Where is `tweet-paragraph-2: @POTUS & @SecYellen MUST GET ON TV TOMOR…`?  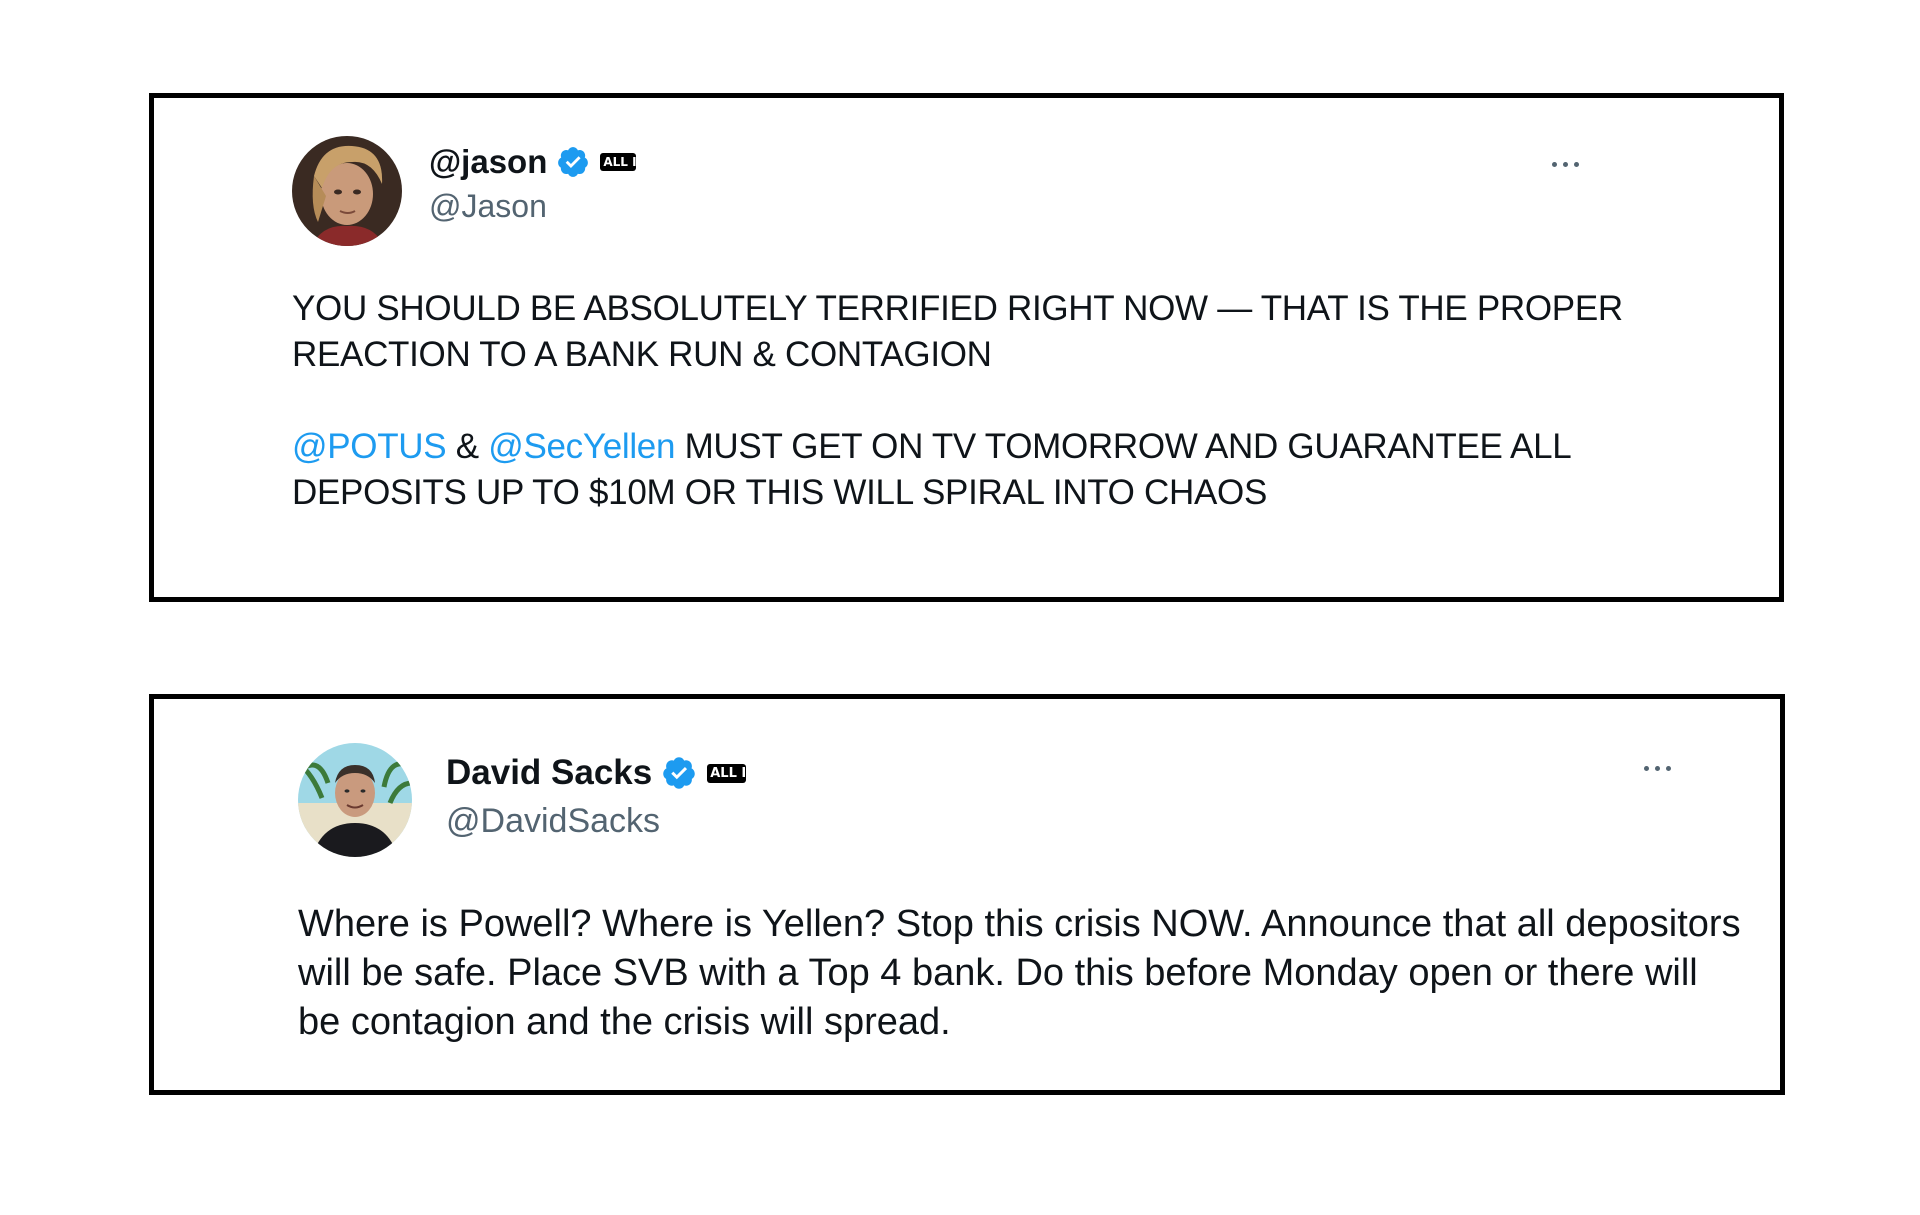 tweet-paragraph-2: @POTUS & @SecYellen MUST GET ON TV TOMOR… is located at coordinates (992, 470).